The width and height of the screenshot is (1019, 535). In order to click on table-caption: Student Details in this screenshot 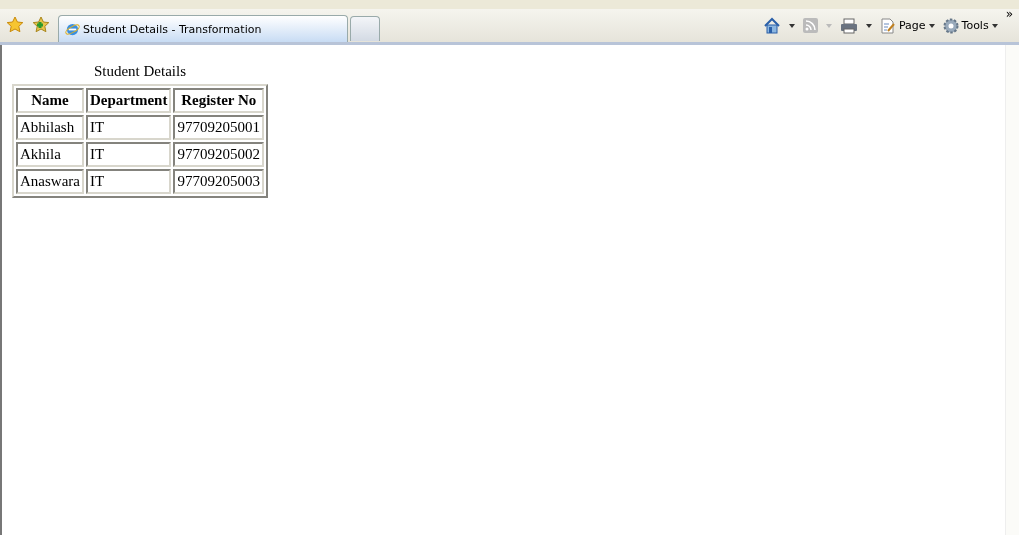, I will do `click(139, 72)`.